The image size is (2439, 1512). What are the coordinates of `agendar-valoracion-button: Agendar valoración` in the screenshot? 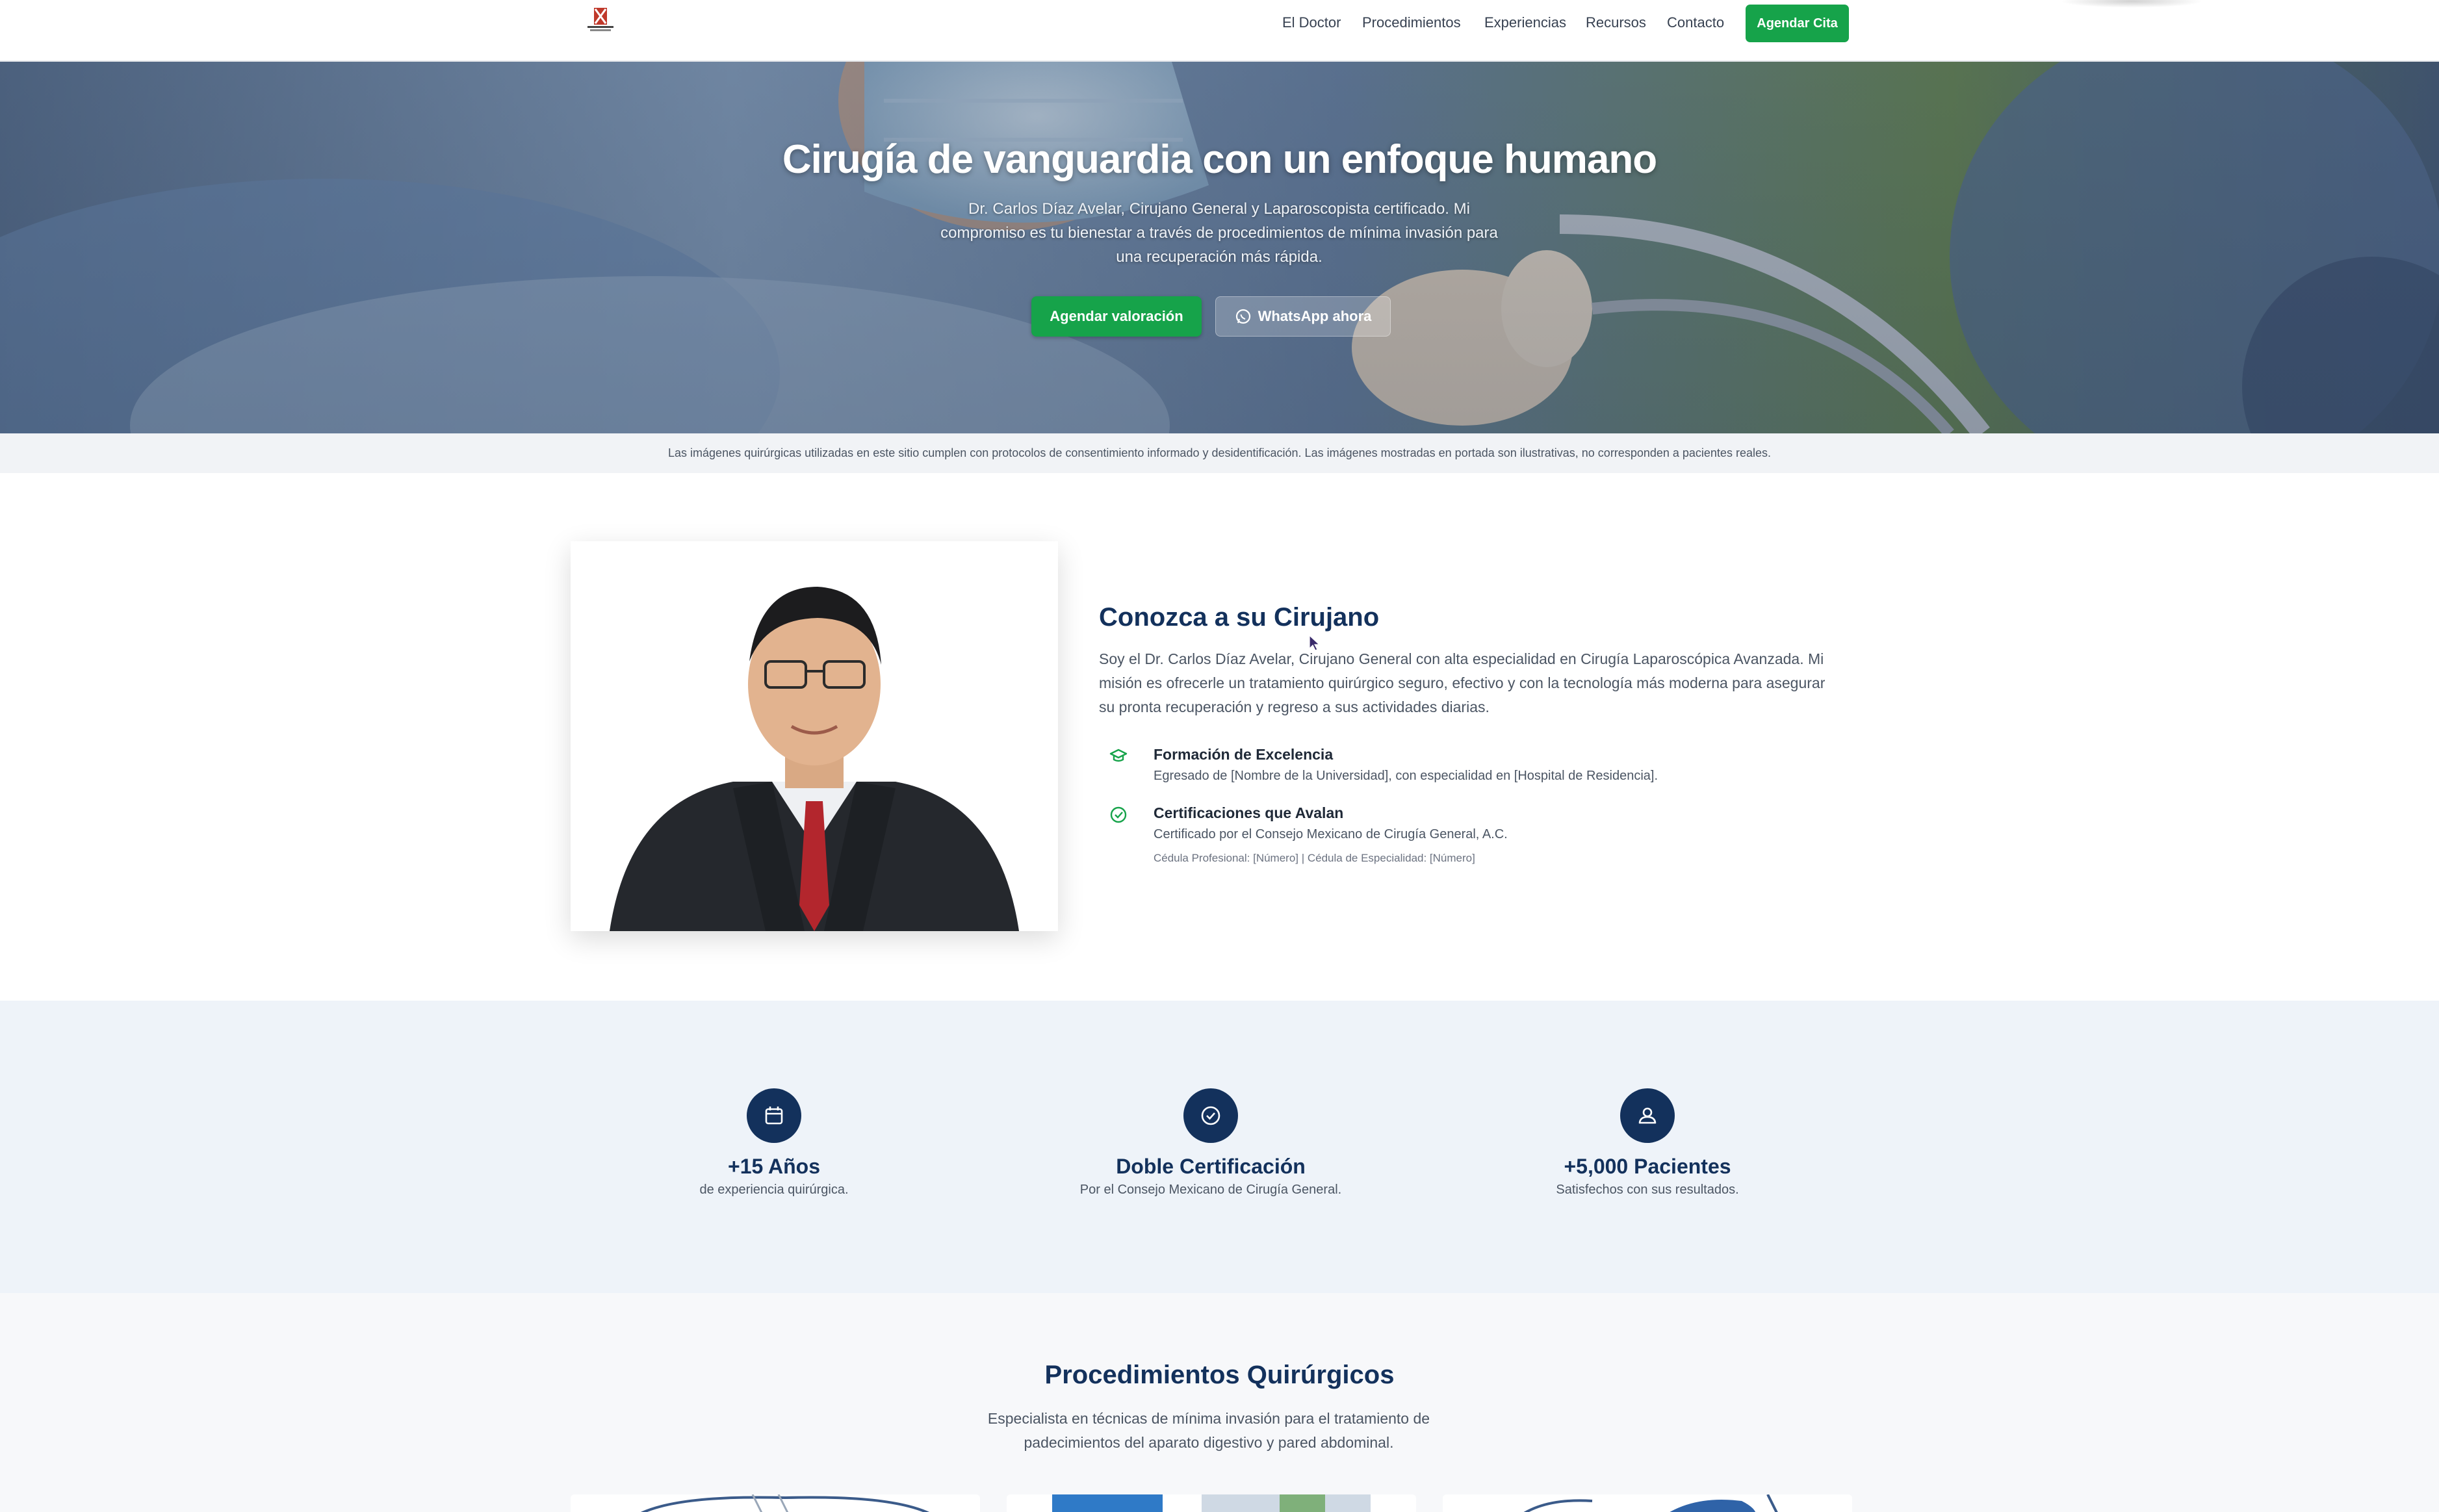 It's located at (1116, 316).